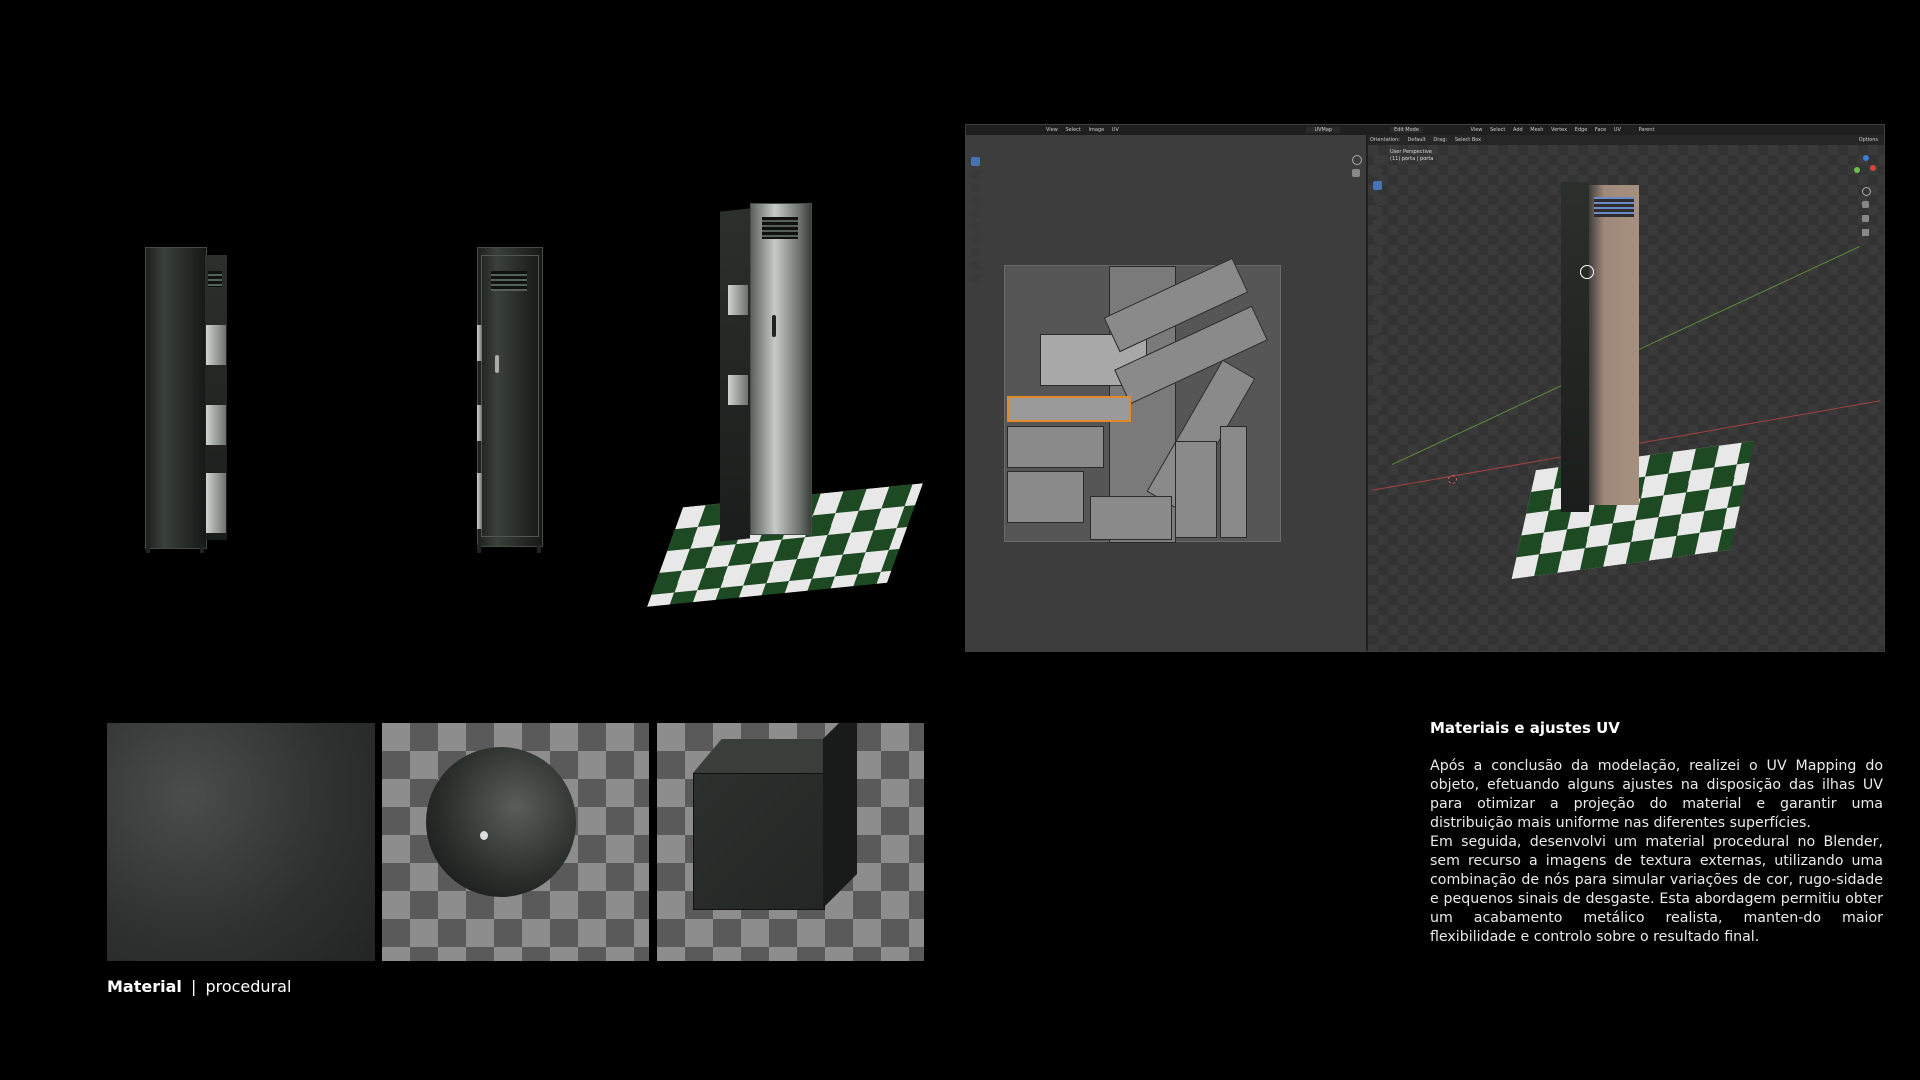 This screenshot has height=1080, width=1920. I want to click on locker-door-mesh, so click(1614, 345).